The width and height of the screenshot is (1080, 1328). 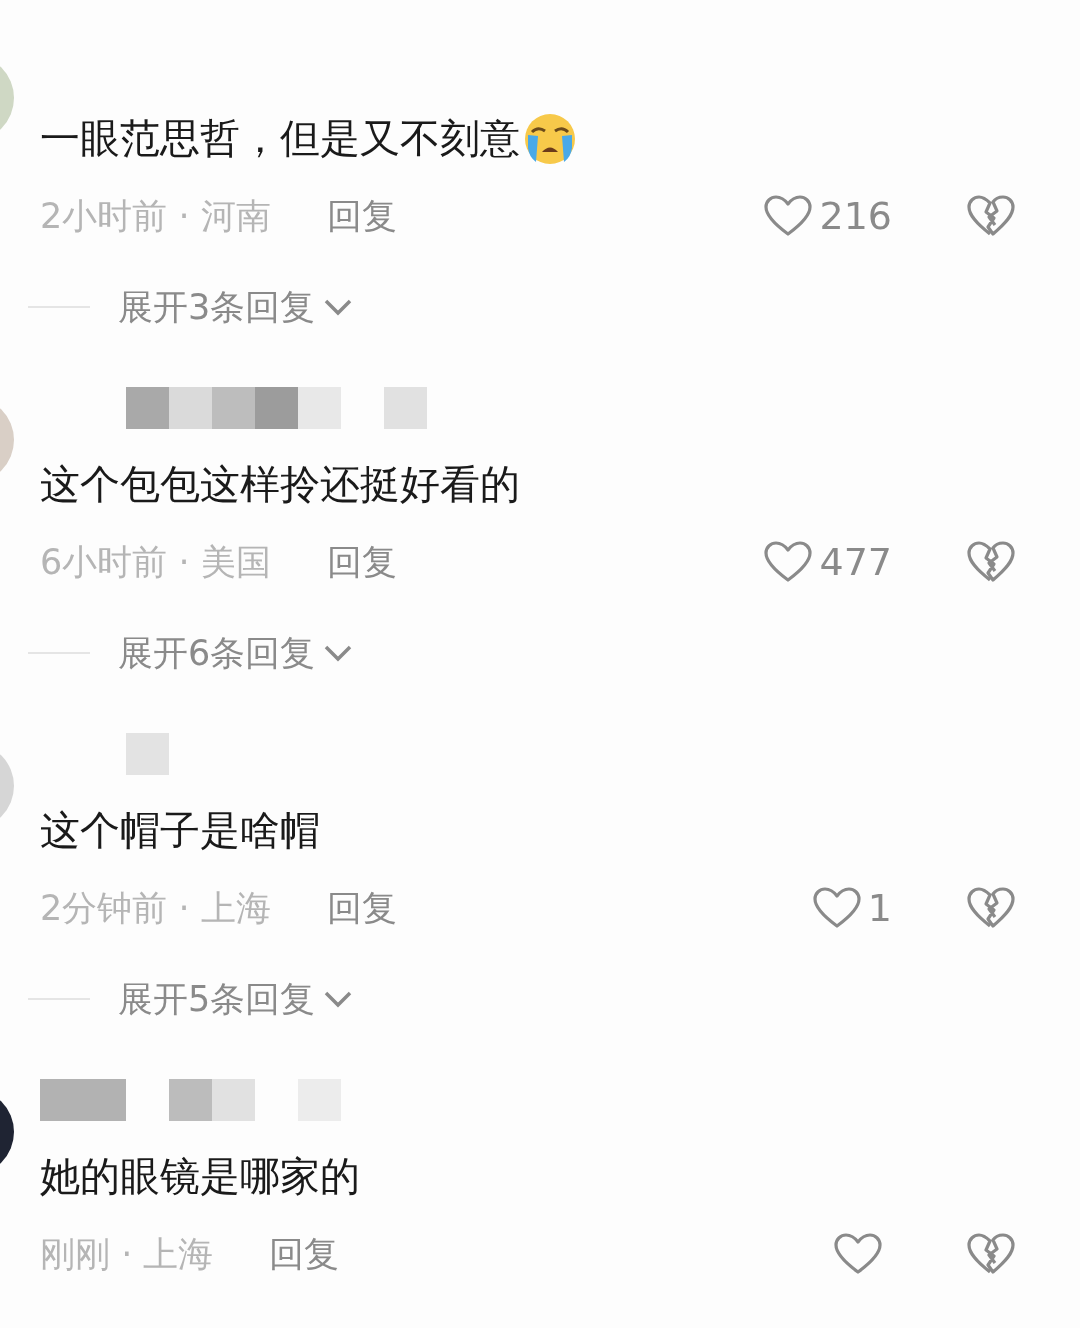 I want to click on time-location: 2小时前 · 河南, so click(x=155, y=216).